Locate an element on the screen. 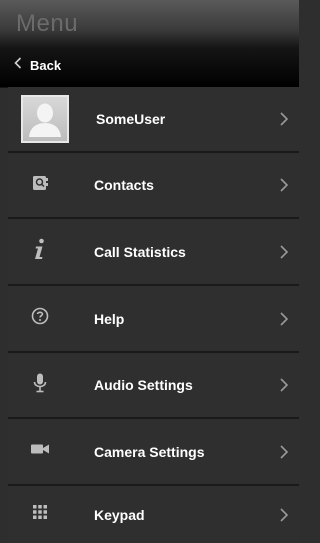 The height and width of the screenshot is (543, 320). menu-item-audio-settings: Audio Settings is located at coordinates (153, 386).